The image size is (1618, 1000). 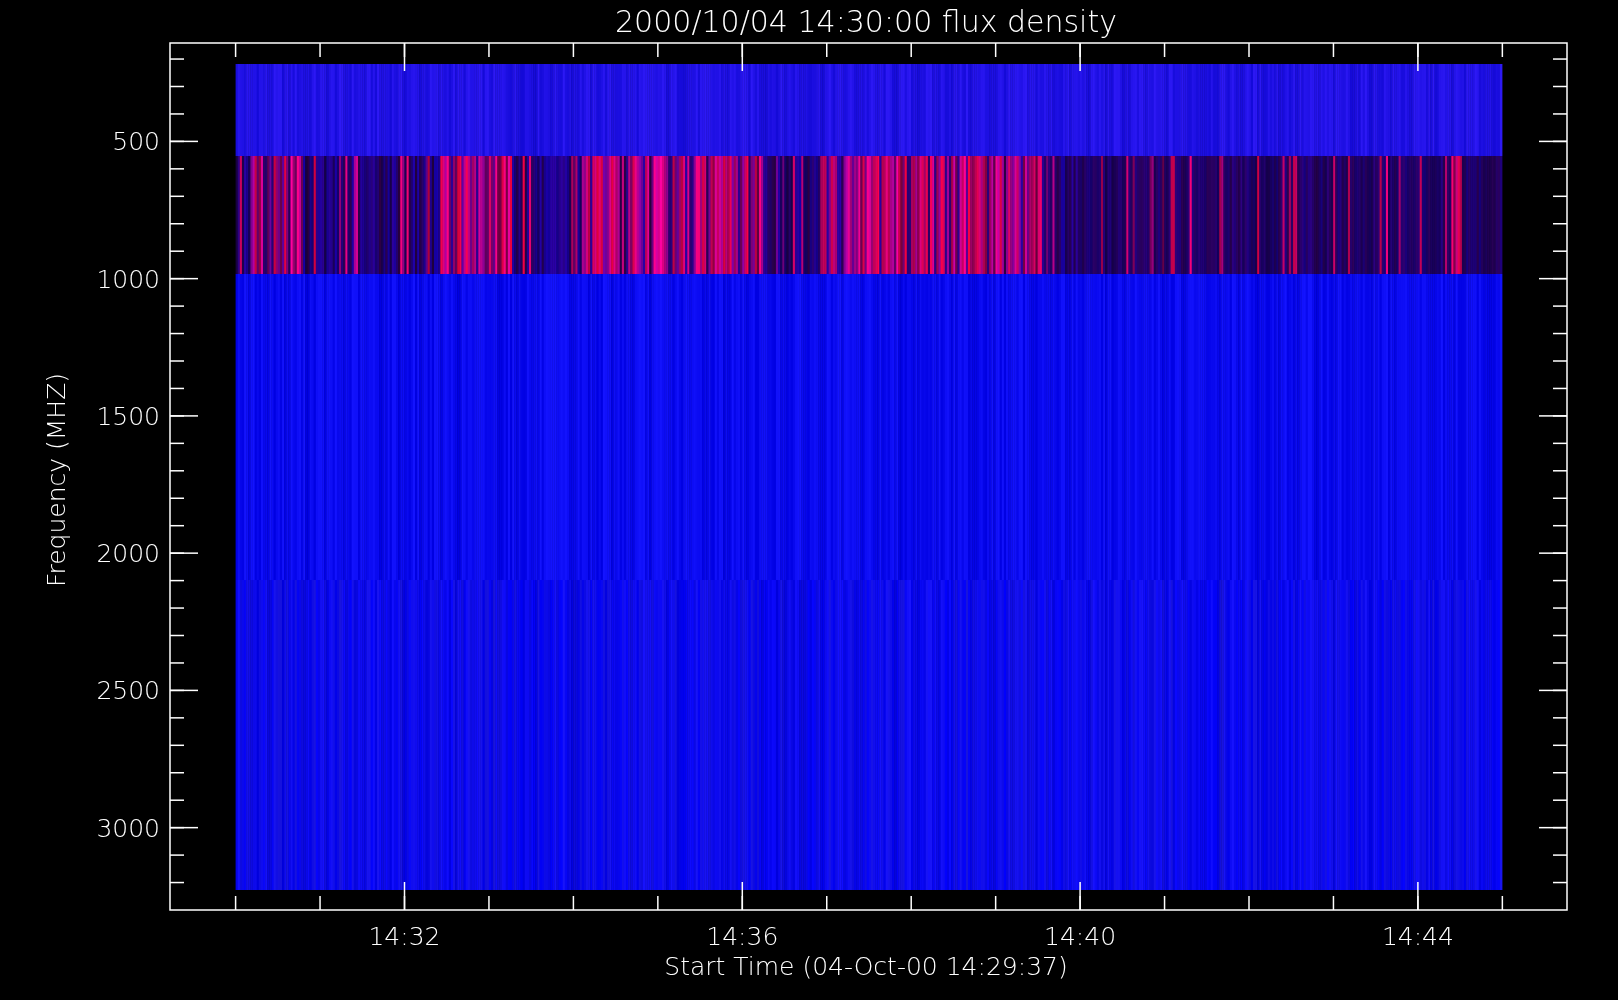 What do you see at coordinates (1080, 936) in the screenshot?
I see `x-tick-label: 14:40` at bounding box center [1080, 936].